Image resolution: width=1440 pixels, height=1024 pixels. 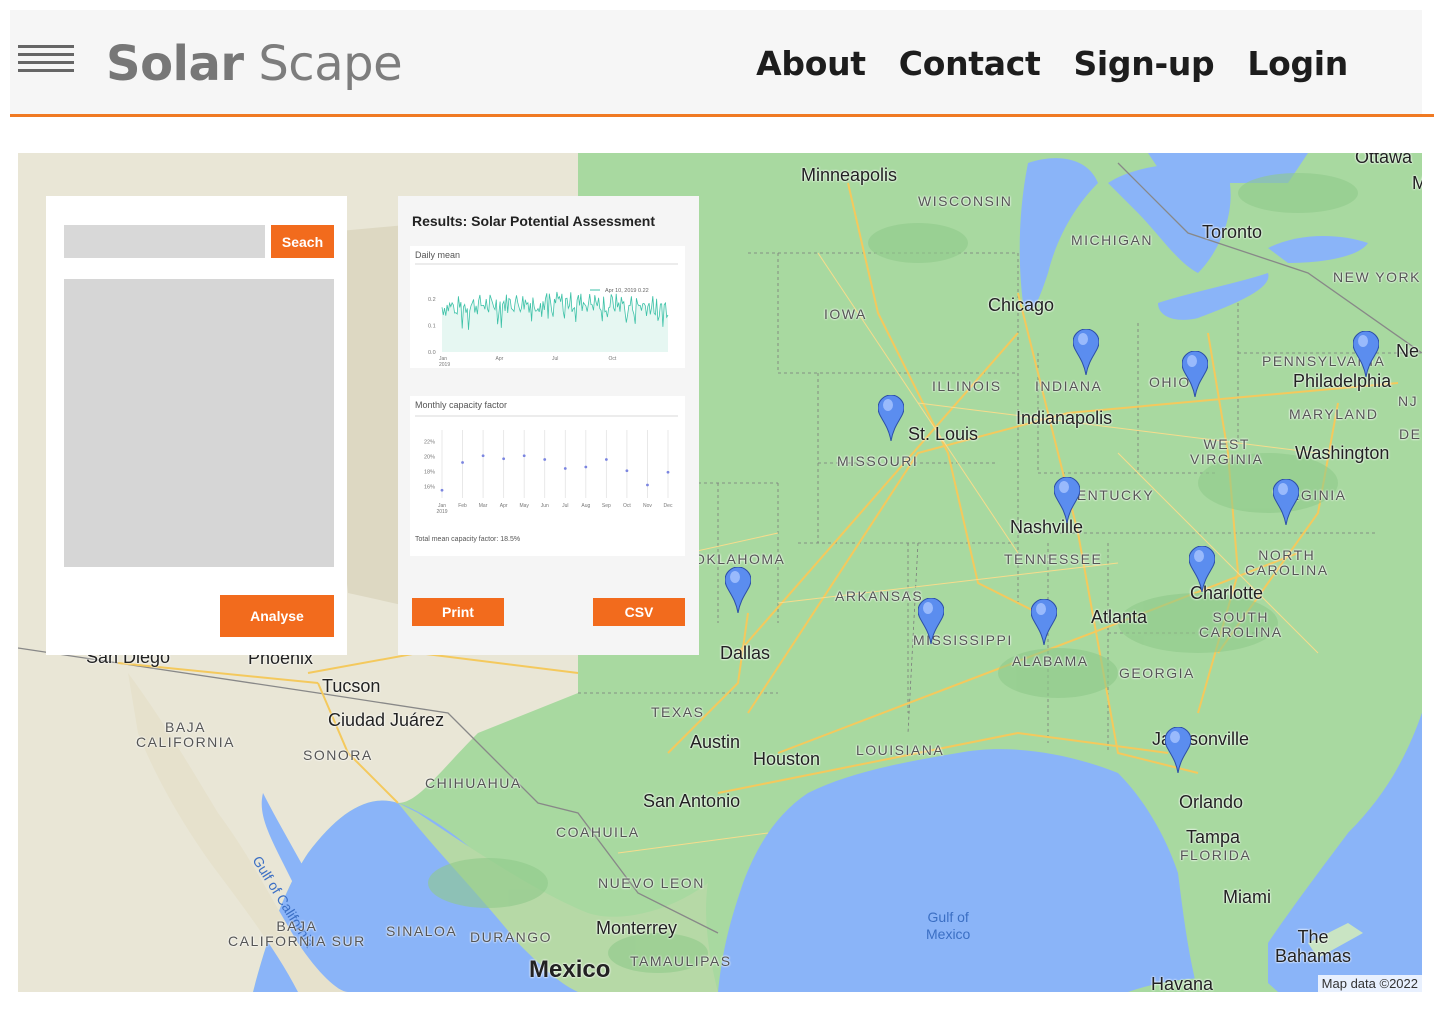 What do you see at coordinates (639, 612) in the screenshot?
I see `csv-button: CSV` at bounding box center [639, 612].